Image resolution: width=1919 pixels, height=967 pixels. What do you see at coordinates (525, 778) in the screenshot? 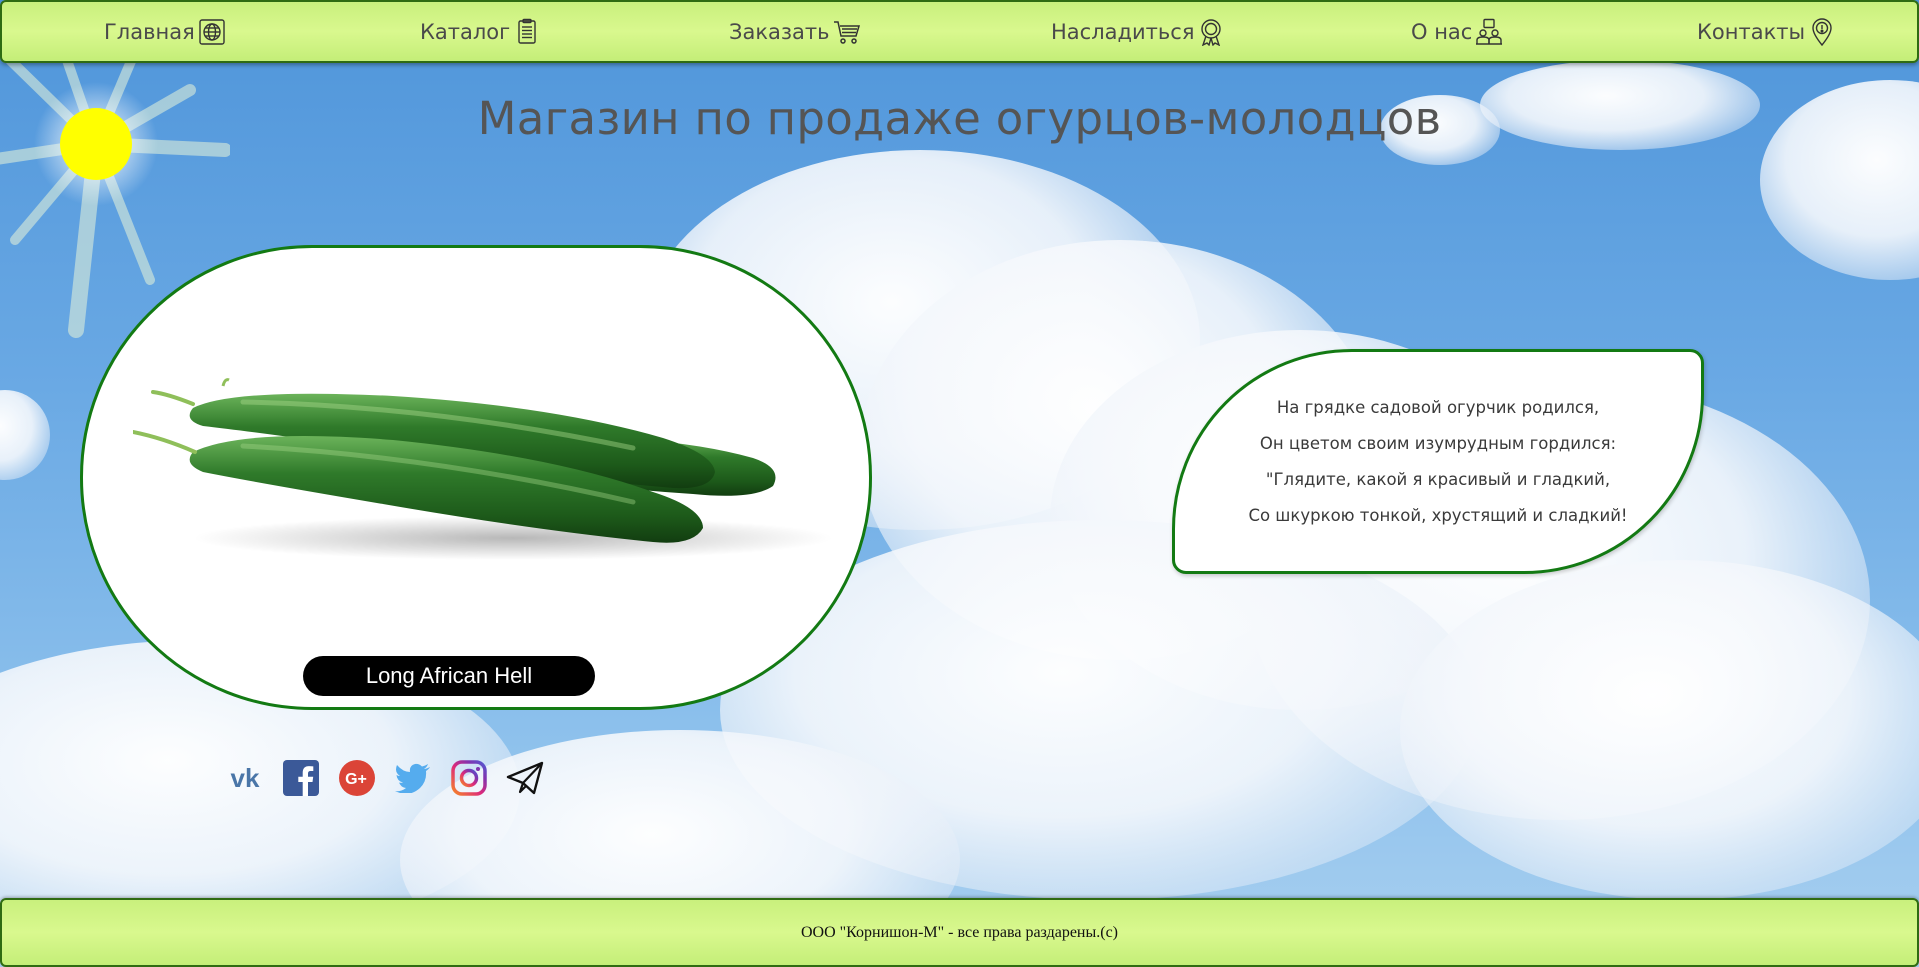
I see `telegram-icon` at bounding box center [525, 778].